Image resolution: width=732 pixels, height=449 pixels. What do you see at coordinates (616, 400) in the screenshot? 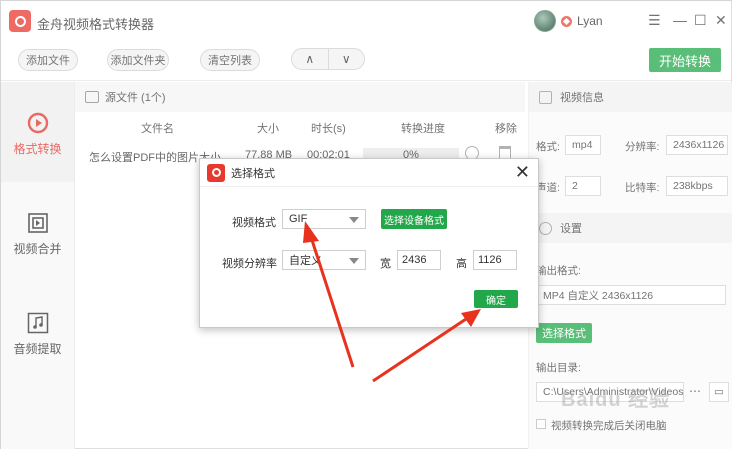
I see `watermark: Baidu 经验` at bounding box center [616, 400].